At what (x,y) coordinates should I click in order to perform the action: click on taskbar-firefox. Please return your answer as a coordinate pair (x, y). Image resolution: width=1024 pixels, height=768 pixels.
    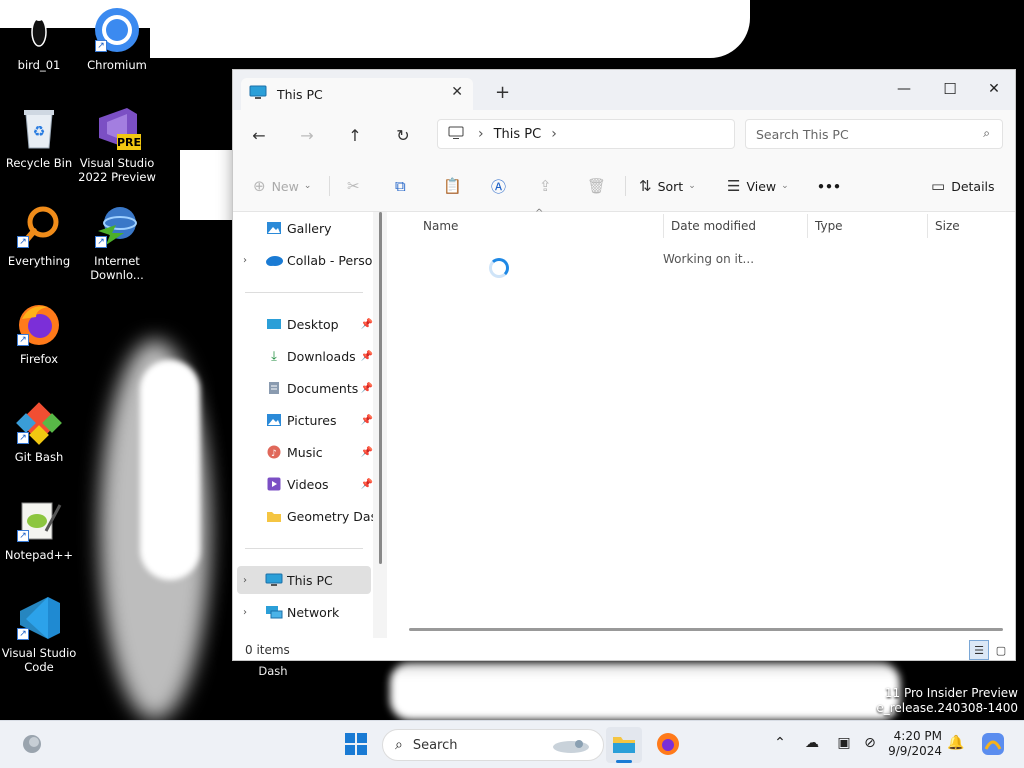
    Looking at the image, I should click on (668, 745).